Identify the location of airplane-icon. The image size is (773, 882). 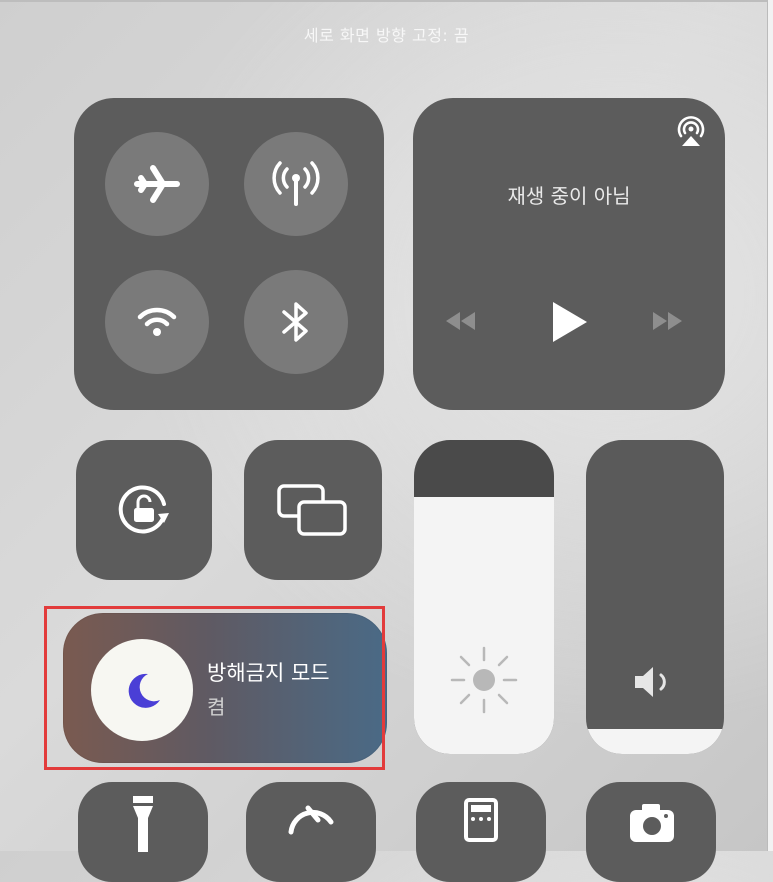
(157, 184).